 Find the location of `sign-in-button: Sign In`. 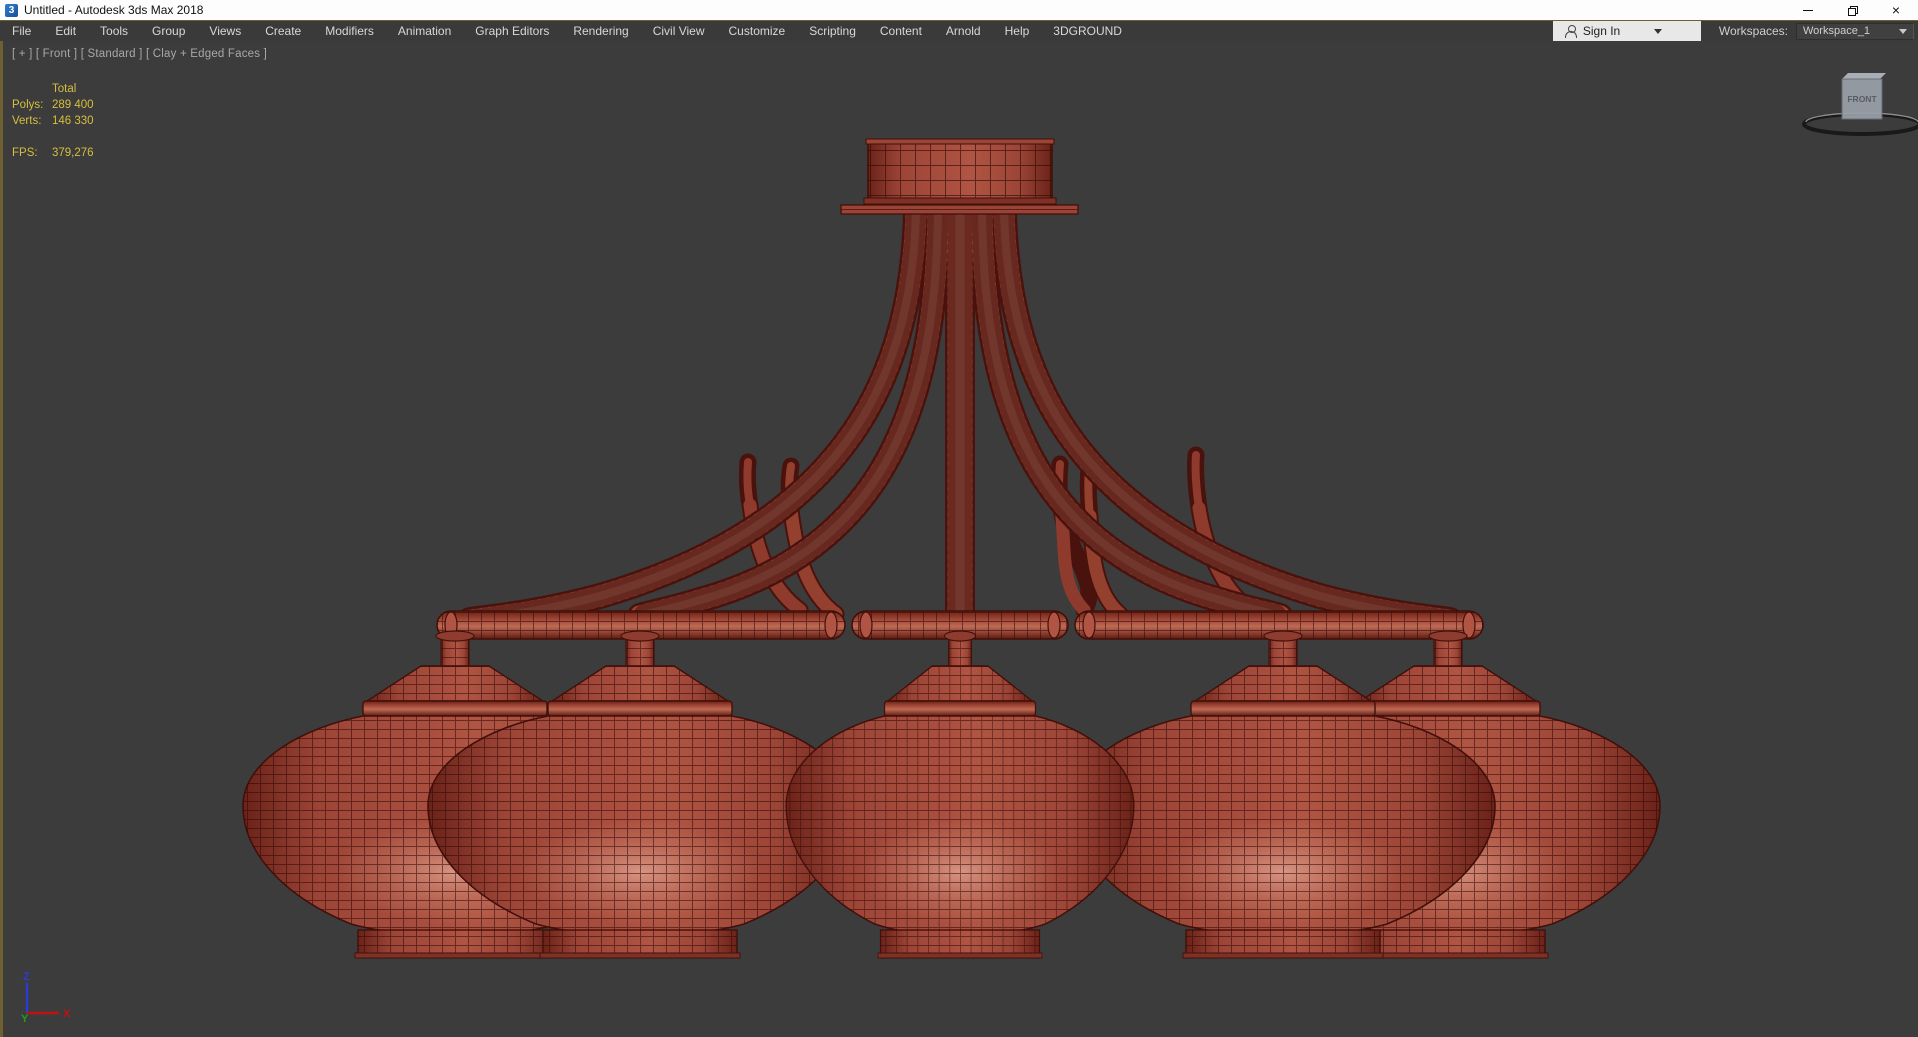

sign-in-button: Sign In is located at coordinates (1626, 31).